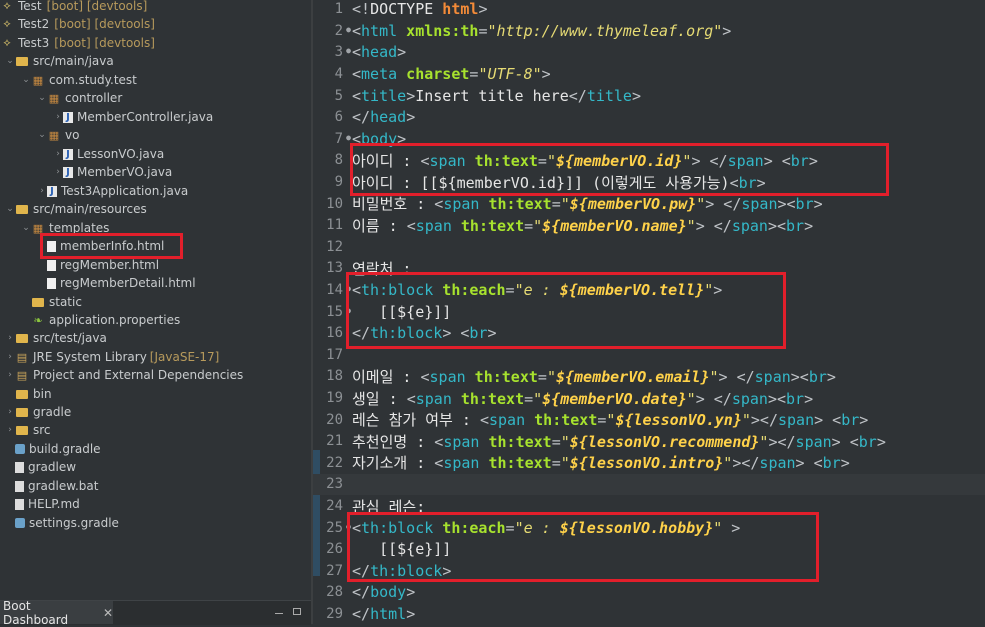 This screenshot has height=627, width=985. I want to click on tree-item-membervo: › J MemberVO.java, so click(155, 172).